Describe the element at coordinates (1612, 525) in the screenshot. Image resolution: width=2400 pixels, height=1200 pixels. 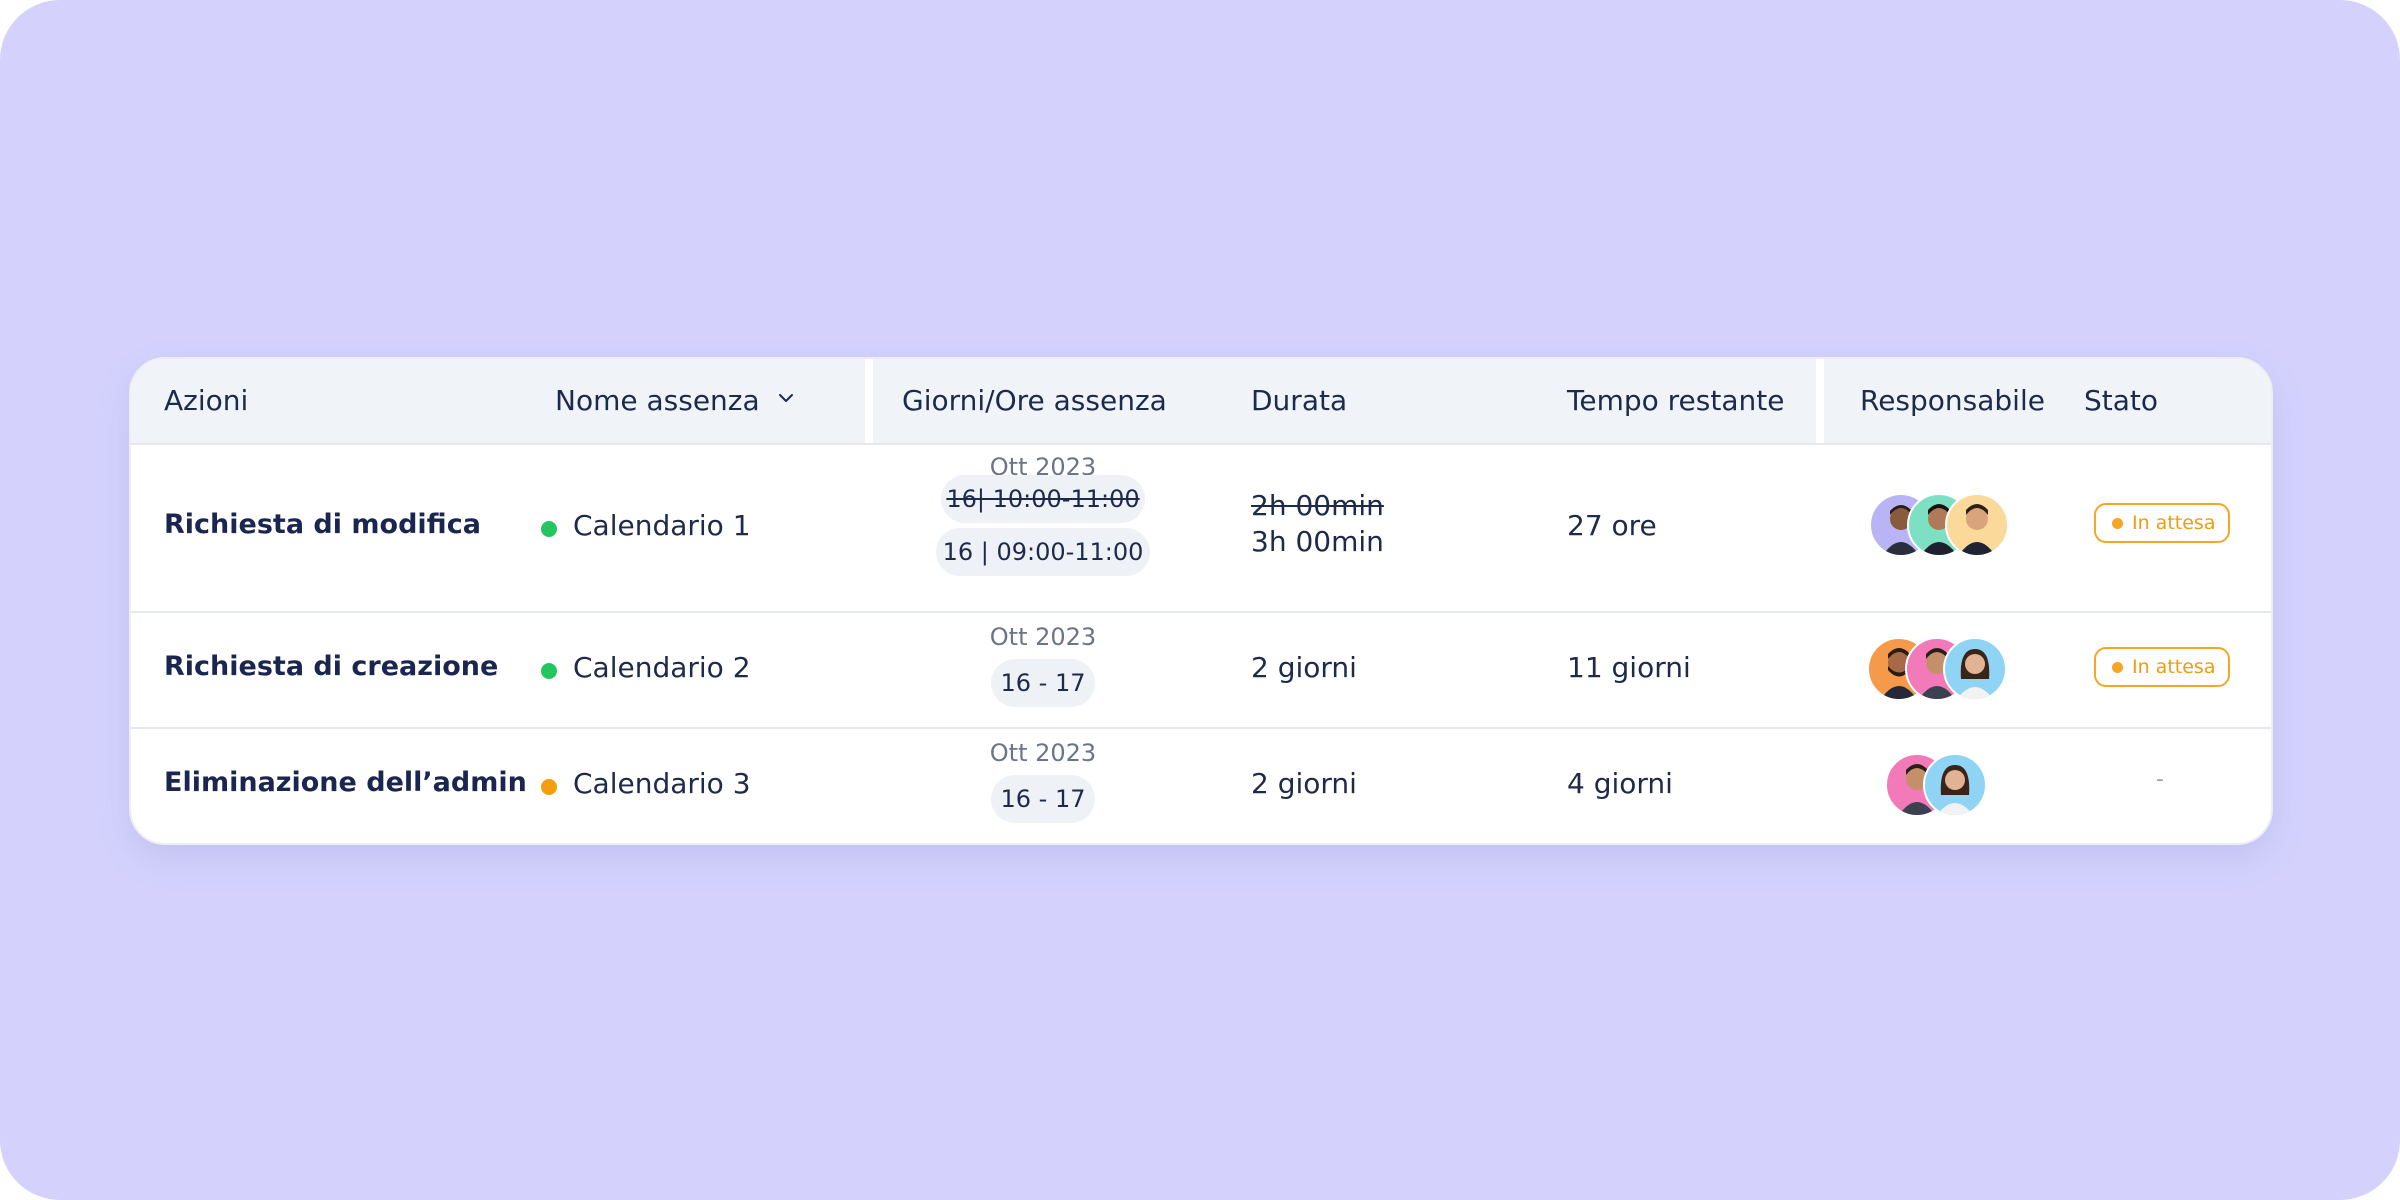
I see `remaining-time: 27 ore` at that location.